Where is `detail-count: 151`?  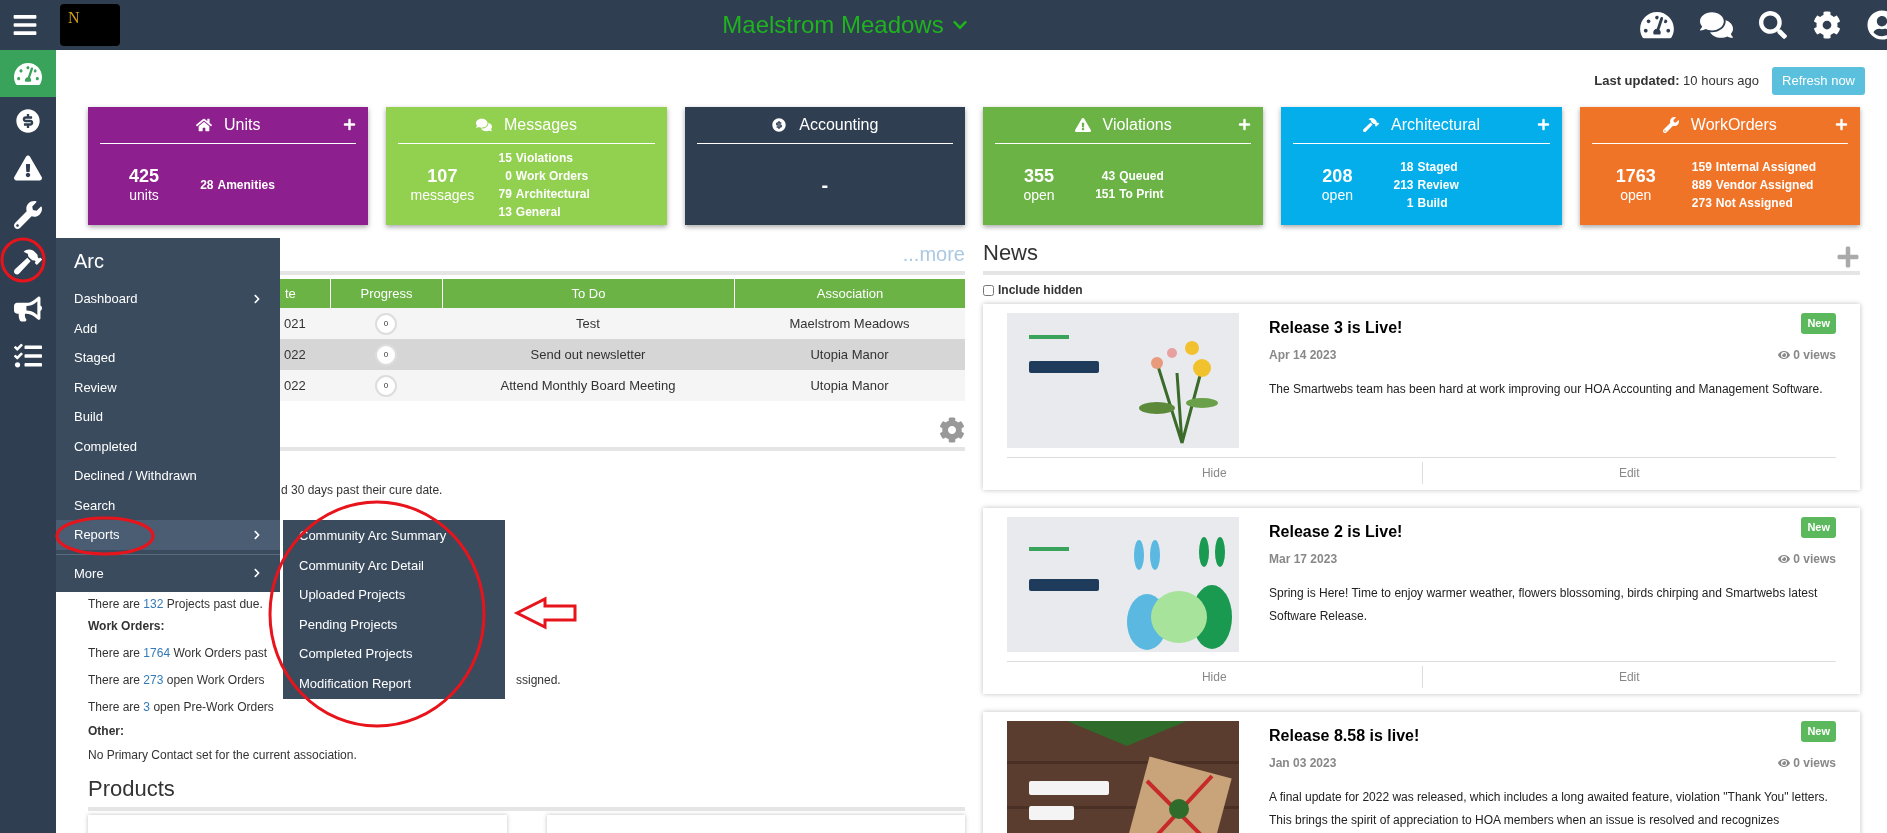
detail-count: 151 is located at coordinates (1105, 194).